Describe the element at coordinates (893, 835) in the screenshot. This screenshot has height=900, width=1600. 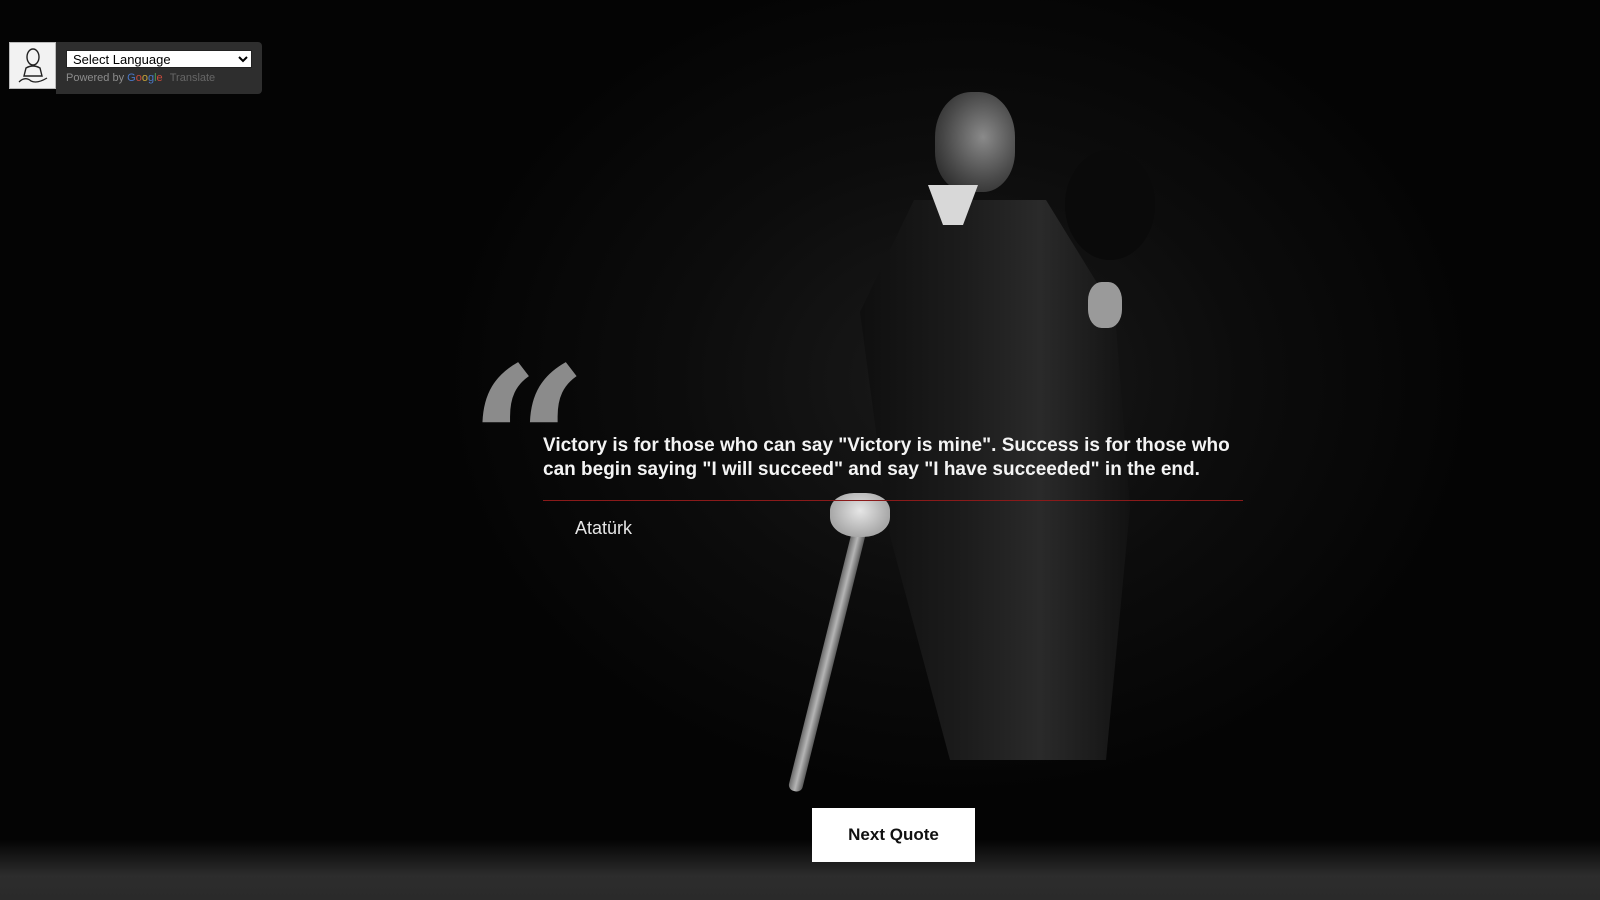
I see `next-quote-button: Next Quote` at that location.